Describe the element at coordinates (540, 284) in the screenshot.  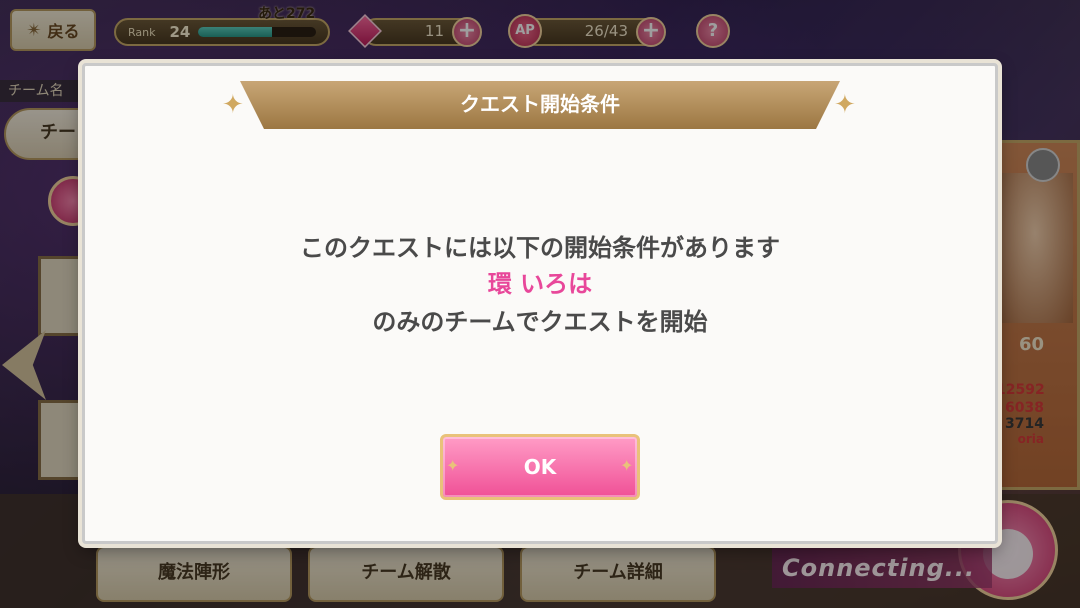
I see `dialog-highlight-character: 環 いろは` at that location.